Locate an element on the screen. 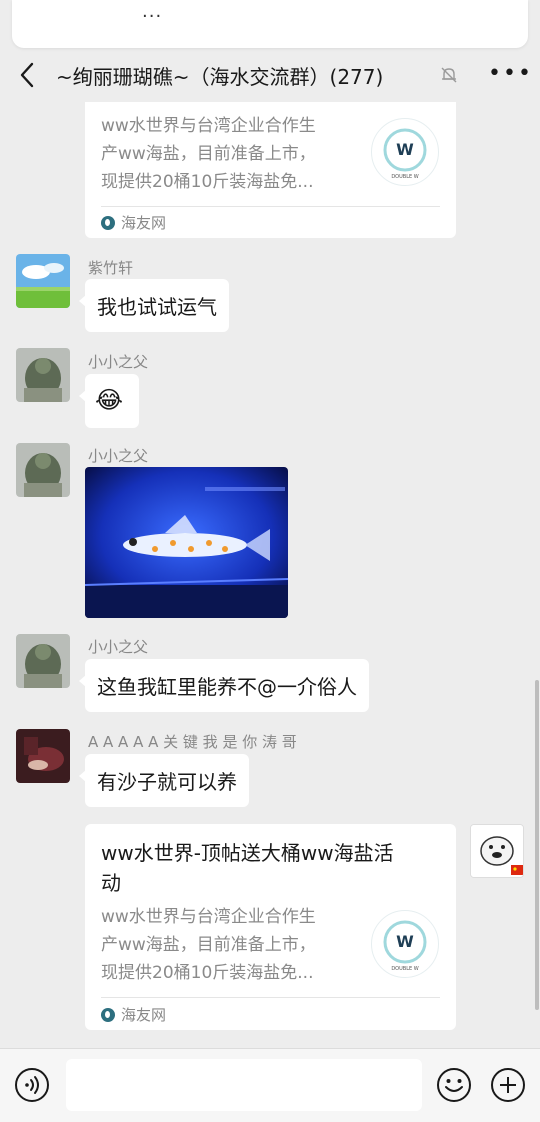 This screenshot has height=1122, width=540. fish-photo is located at coordinates (186, 542).